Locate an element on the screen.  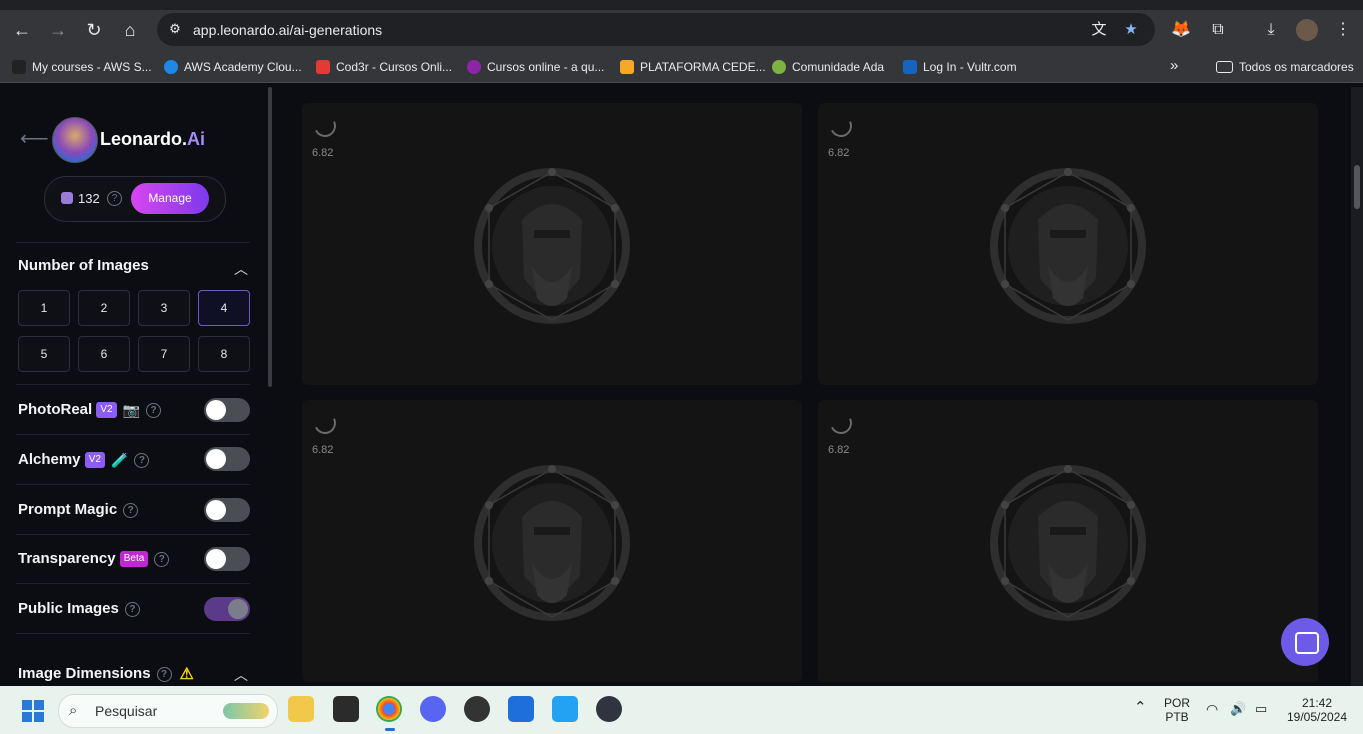
download-icon: ⤓ is located at coordinates (1271, 30).